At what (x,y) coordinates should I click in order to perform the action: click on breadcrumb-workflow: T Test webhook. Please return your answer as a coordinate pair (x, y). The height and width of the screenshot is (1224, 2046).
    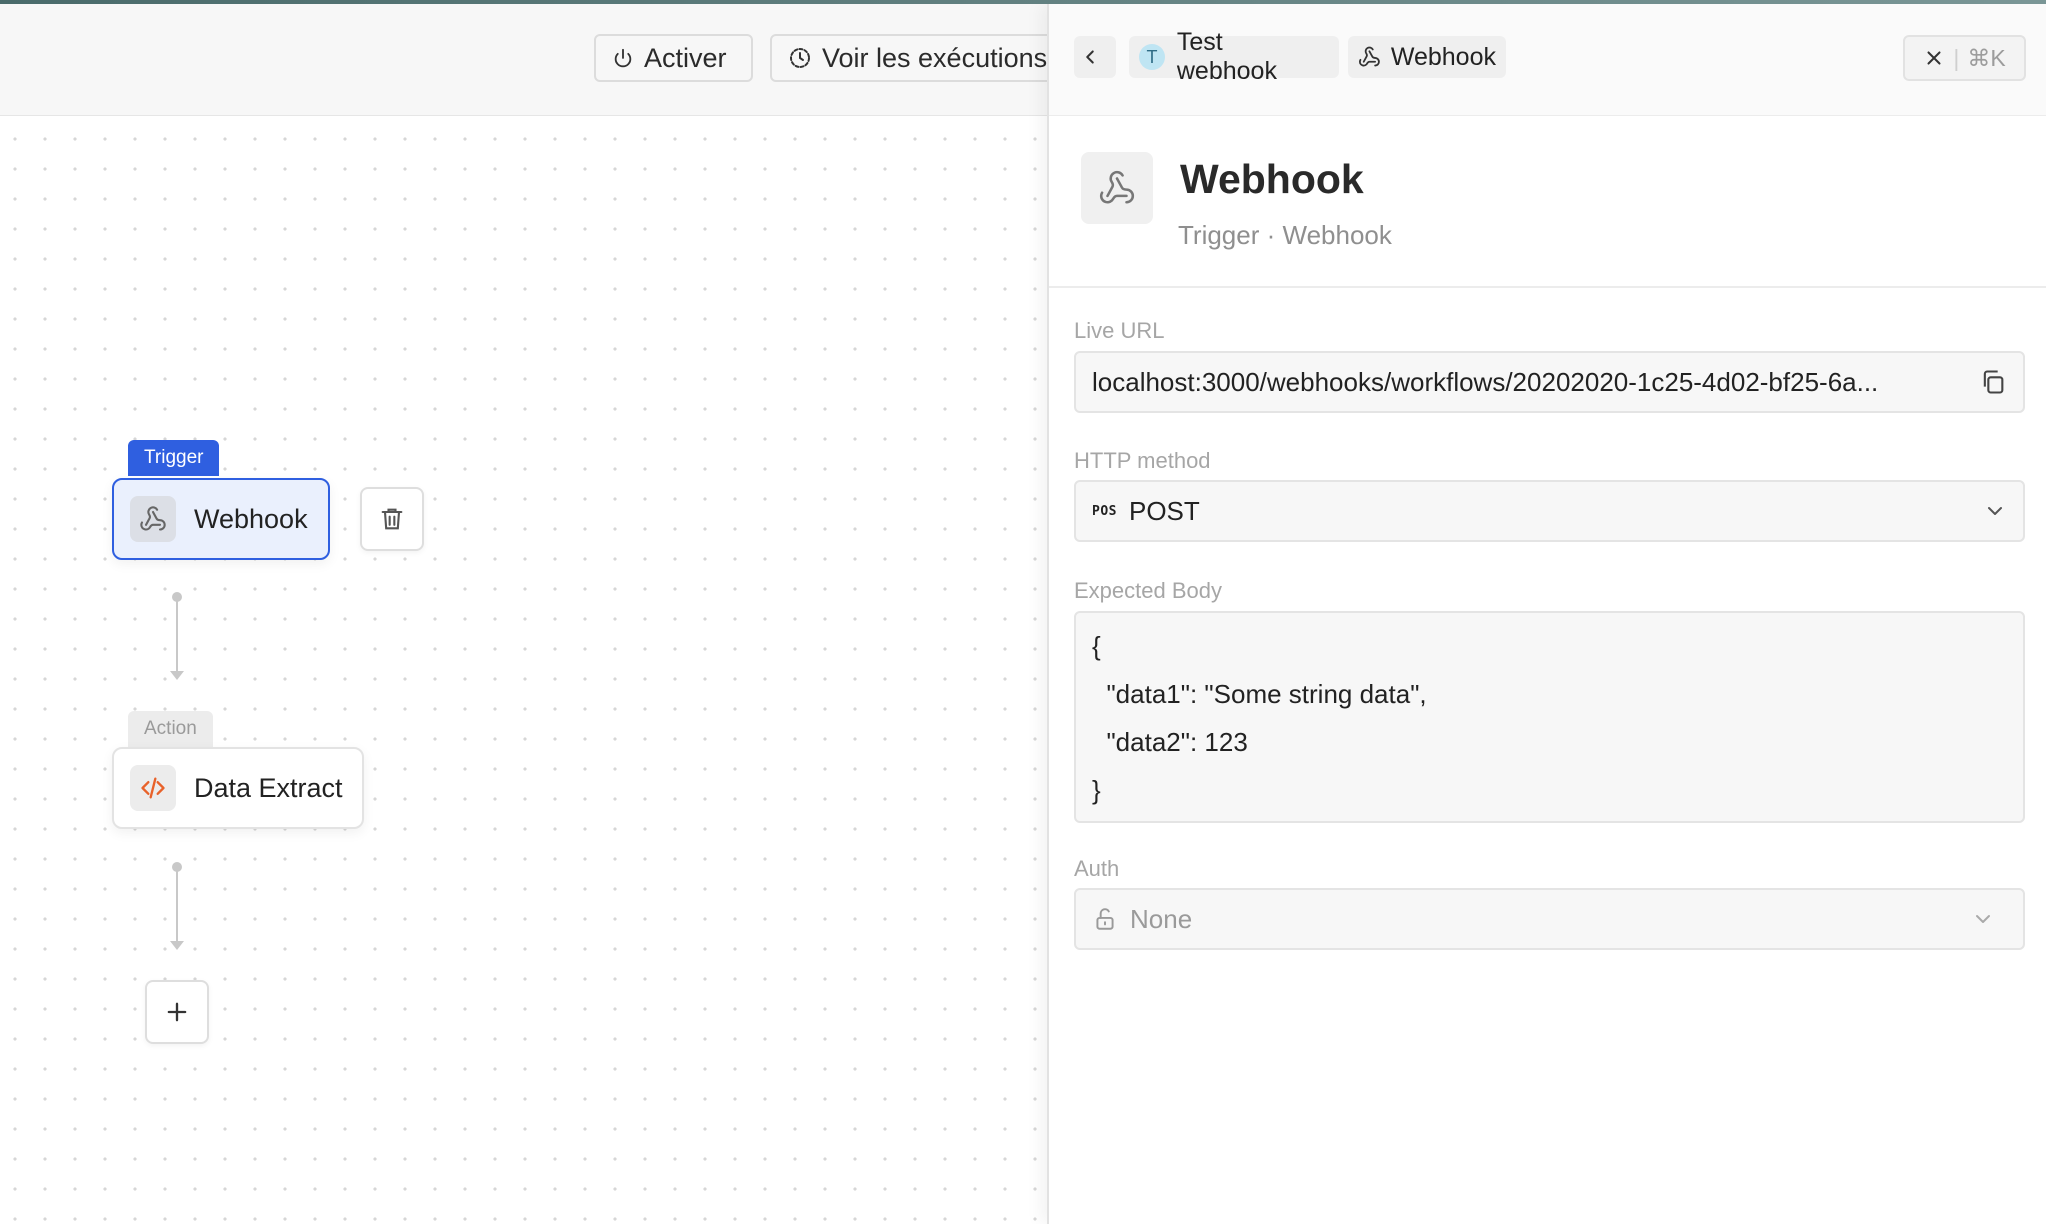
    Looking at the image, I should click on (1234, 56).